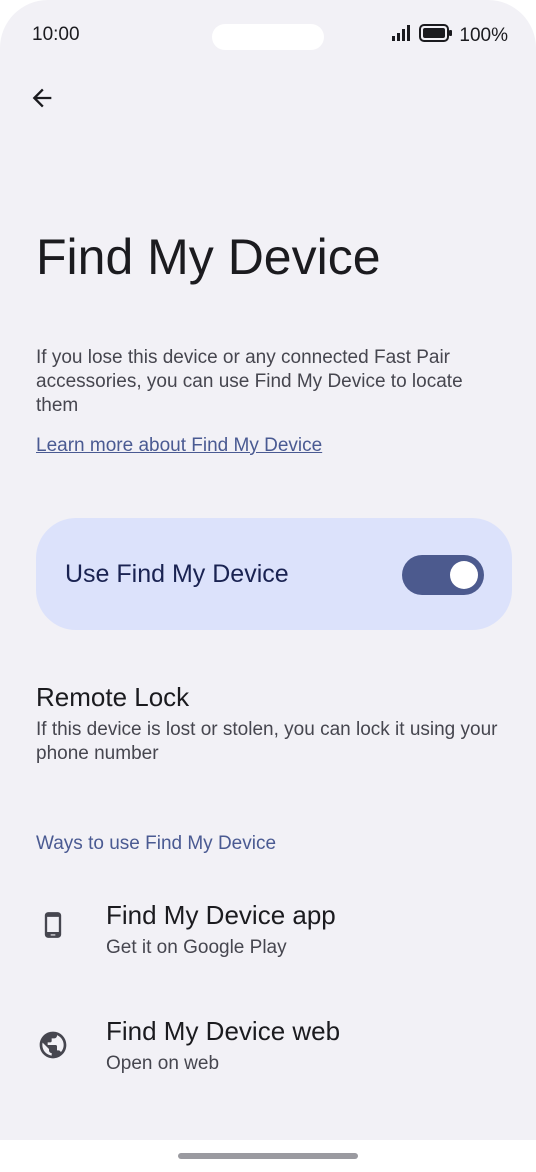 The width and height of the screenshot is (536, 1172). Describe the element at coordinates (436, 36) in the screenshot. I see `battery-icon` at that location.